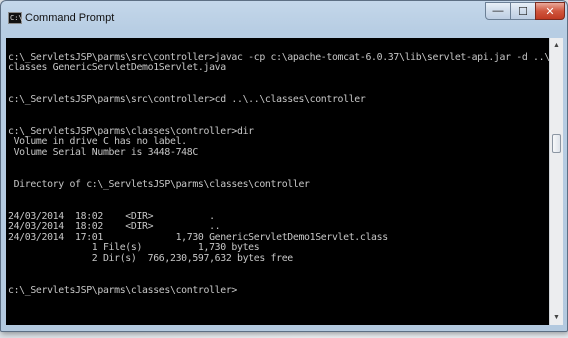 This screenshot has width=568, height=338. Describe the element at coordinates (70, 18) in the screenshot. I see `window-title: Command Prompt` at that location.